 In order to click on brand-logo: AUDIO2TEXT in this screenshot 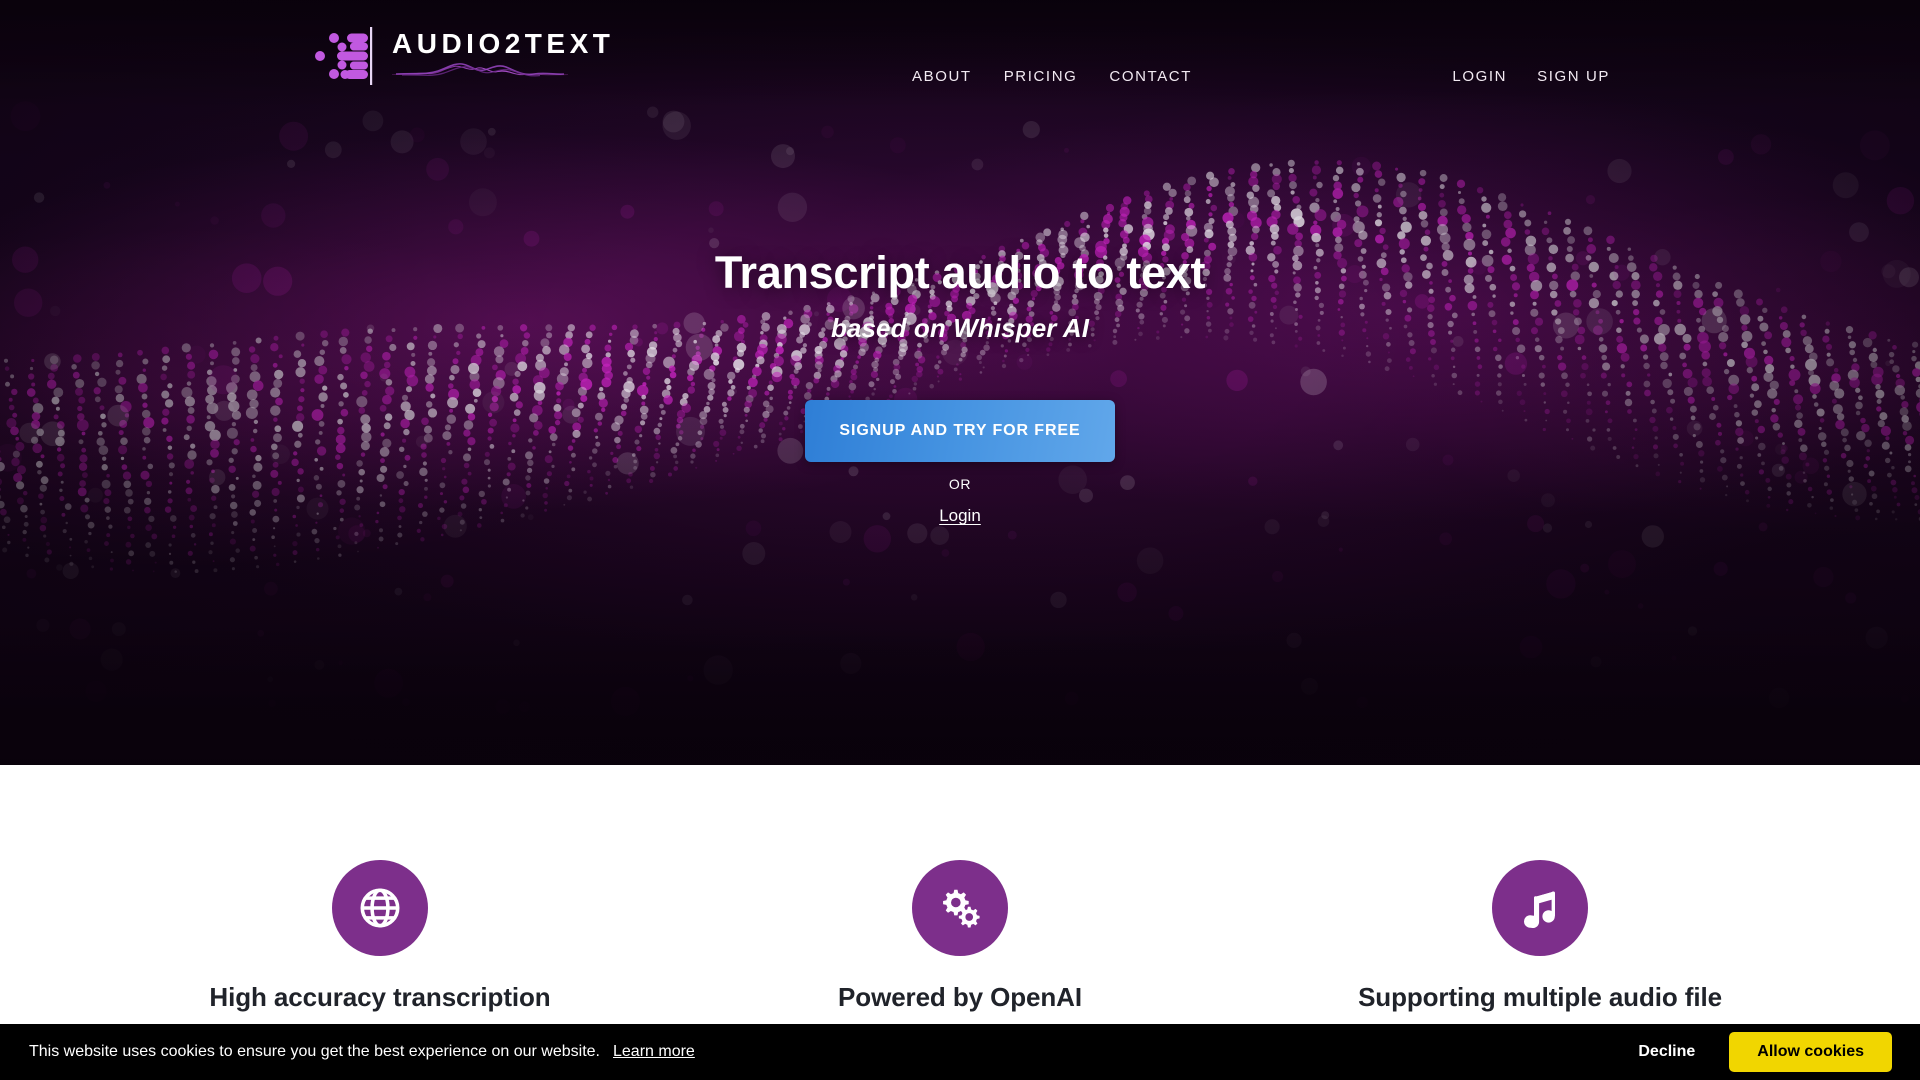, I will do `click(463, 56)`.